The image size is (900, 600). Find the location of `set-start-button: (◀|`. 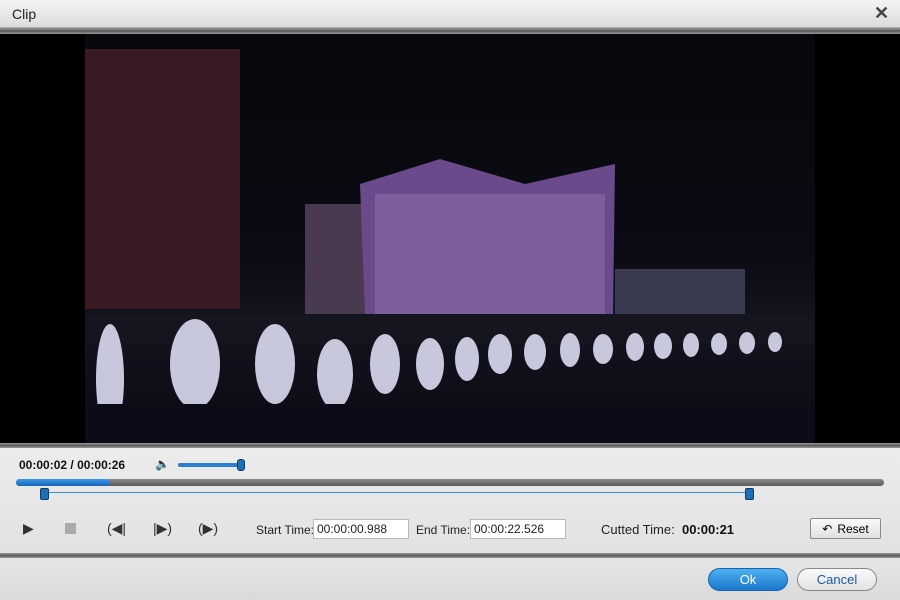

set-start-button: (◀| is located at coordinates (116, 528).